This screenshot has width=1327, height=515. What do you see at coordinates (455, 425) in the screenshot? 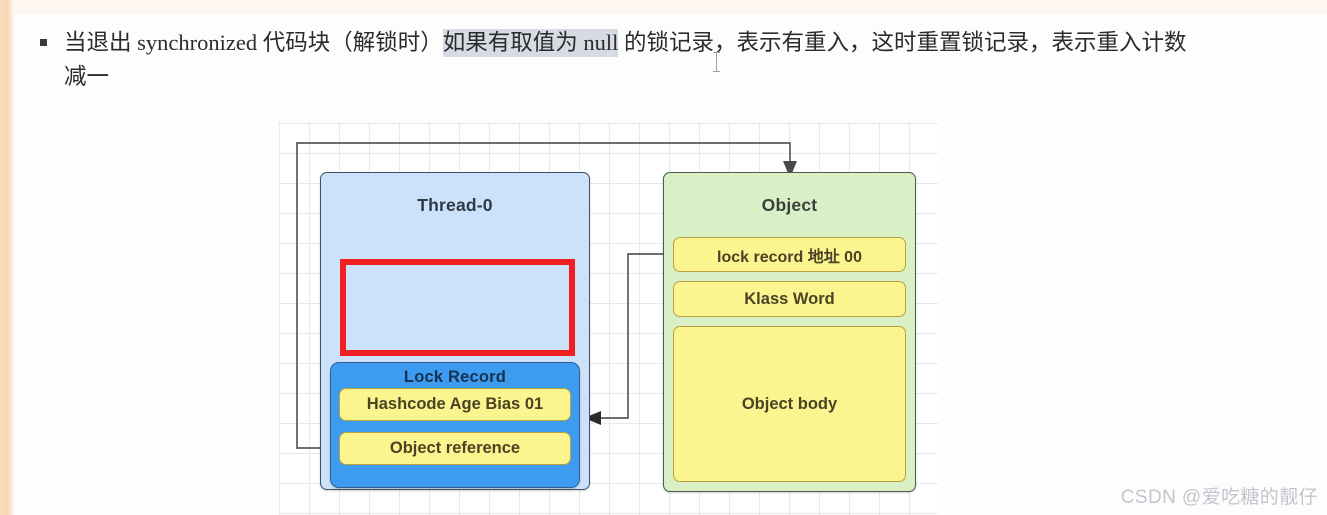
I see `lock-record-box: Lock Record` at bounding box center [455, 425].